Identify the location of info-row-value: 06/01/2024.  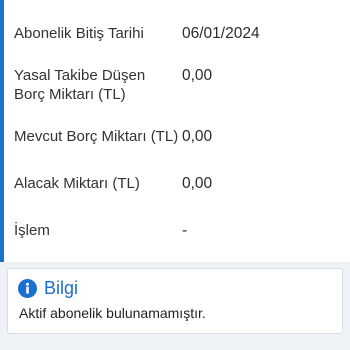
(221, 33).